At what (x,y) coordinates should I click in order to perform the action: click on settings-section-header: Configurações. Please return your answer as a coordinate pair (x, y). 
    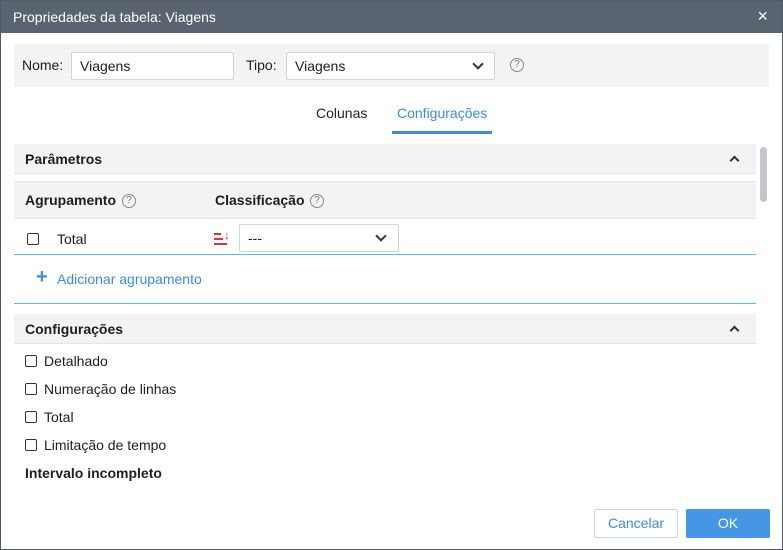
    Looking at the image, I should click on (385, 329).